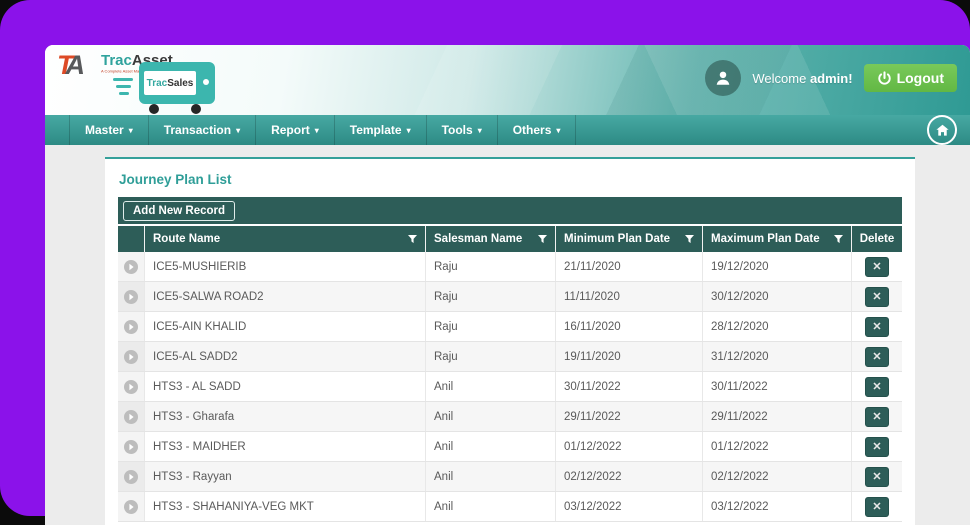 Image resolution: width=970 pixels, height=525 pixels. Describe the element at coordinates (179, 210) in the screenshot. I see `add-new-record-button: Add New Record` at that location.